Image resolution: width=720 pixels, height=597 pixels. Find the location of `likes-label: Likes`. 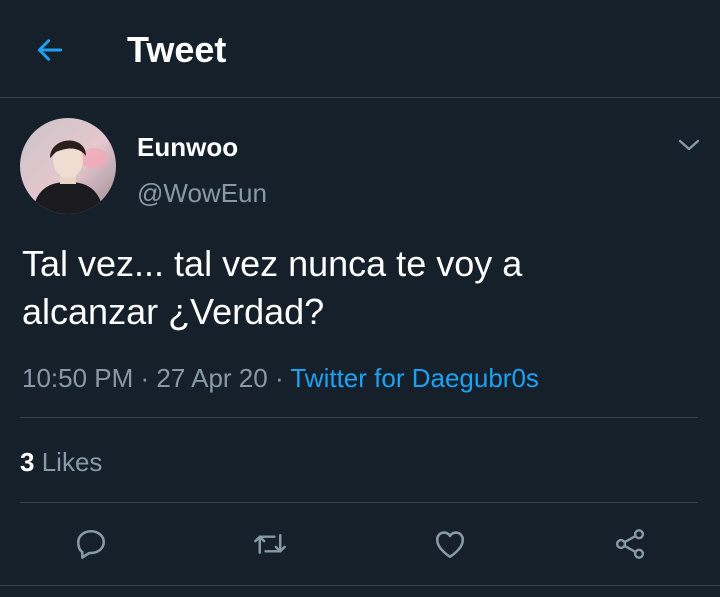

likes-label: Likes is located at coordinates (72, 462).